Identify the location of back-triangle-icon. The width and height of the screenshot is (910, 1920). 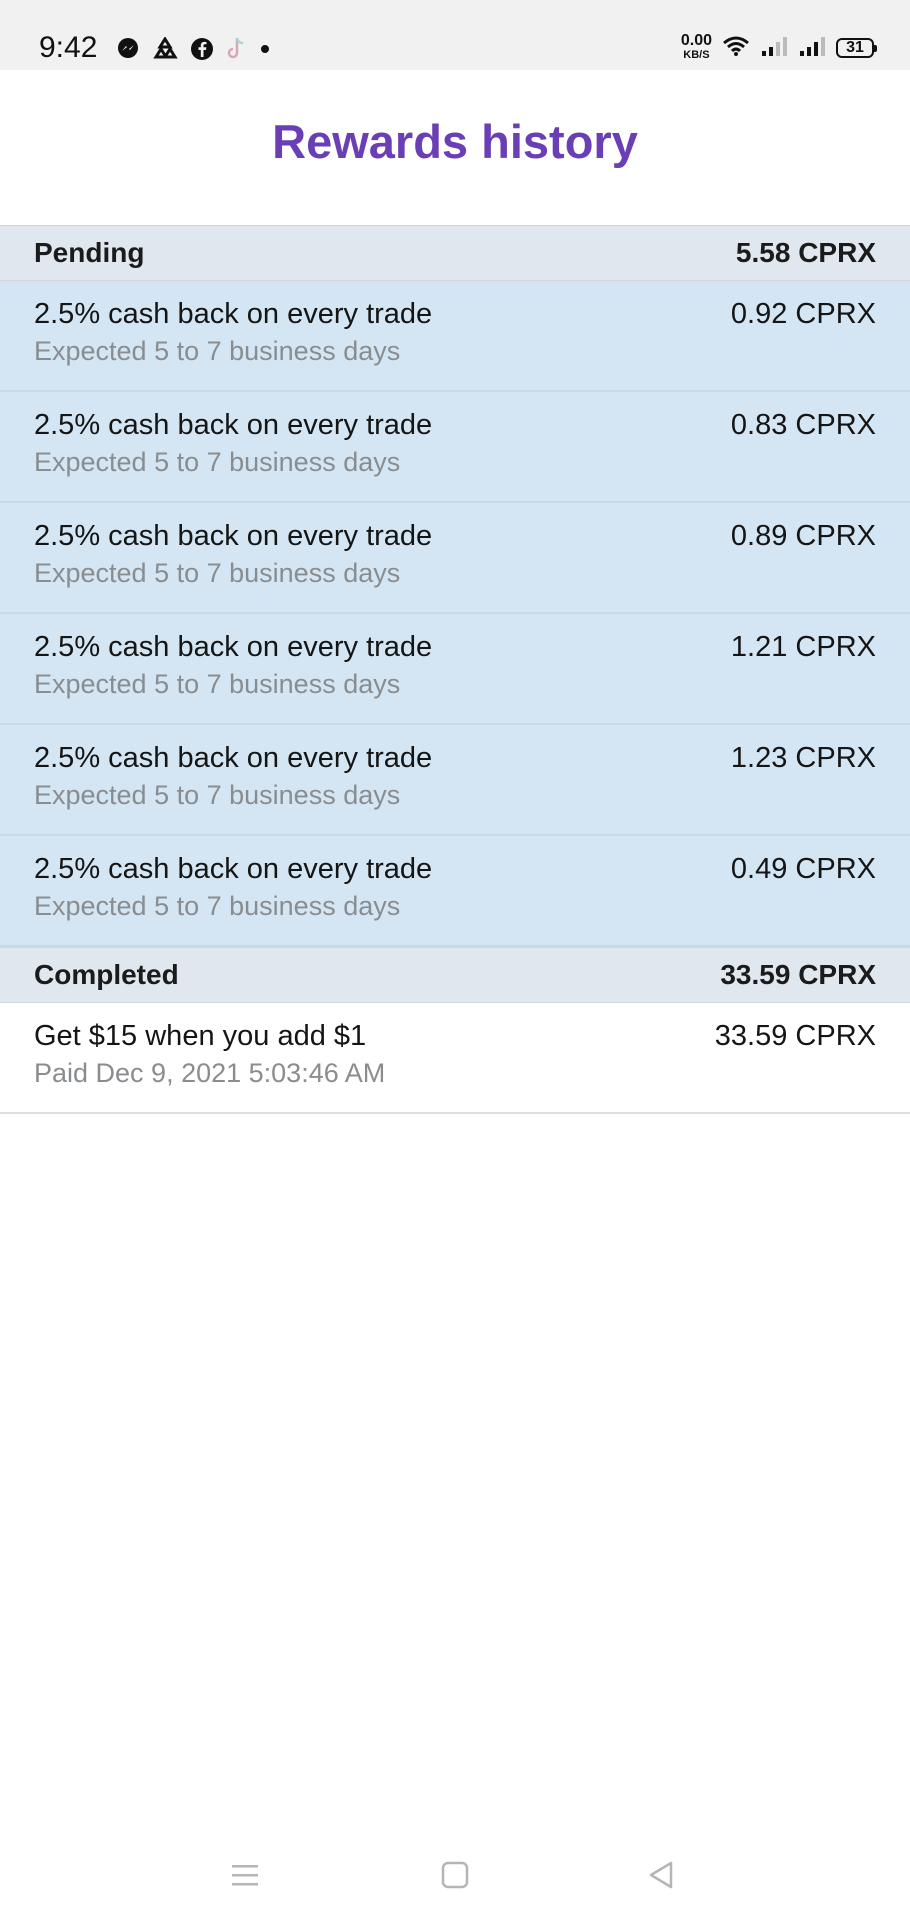
(661, 1875).